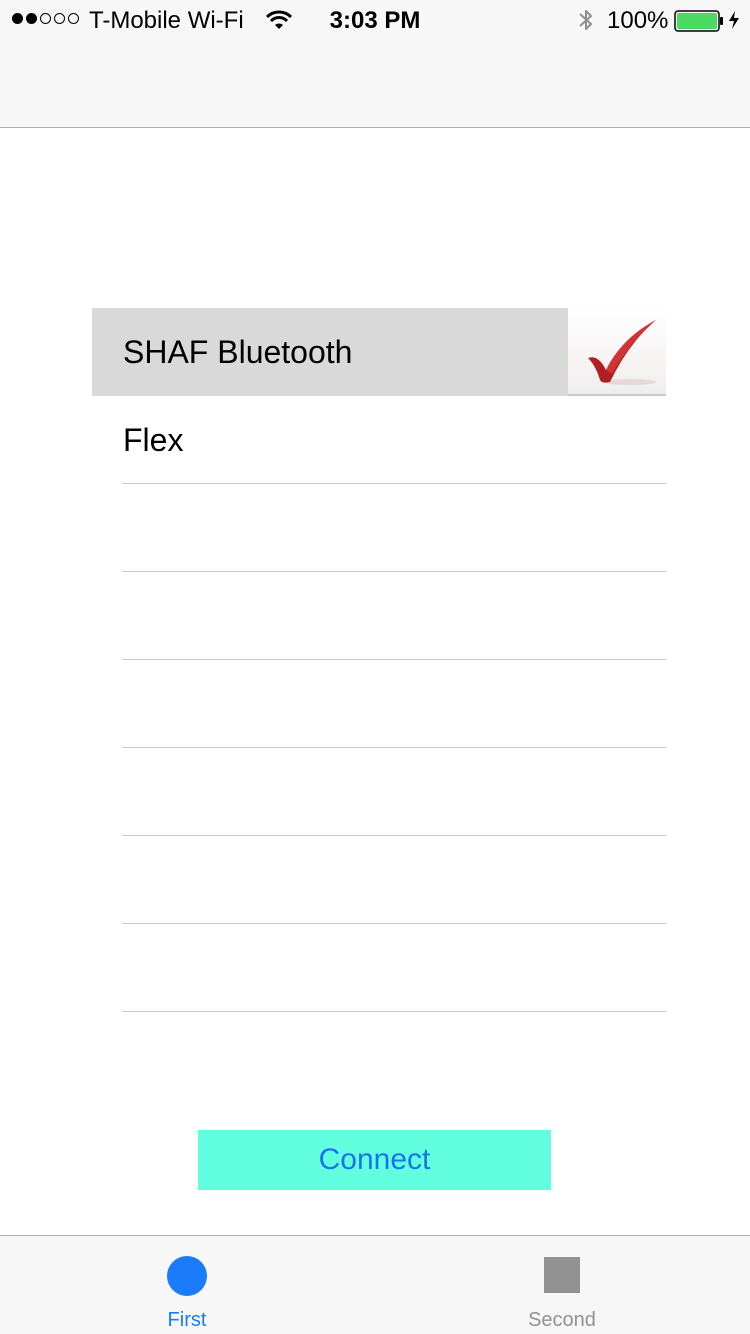 The image size is (750, 1334). Describe the element at coordinates (379, 352) in the screenshot. I see `device-row-shaf-bluetooth: SHAF Bluetooth` at that location.